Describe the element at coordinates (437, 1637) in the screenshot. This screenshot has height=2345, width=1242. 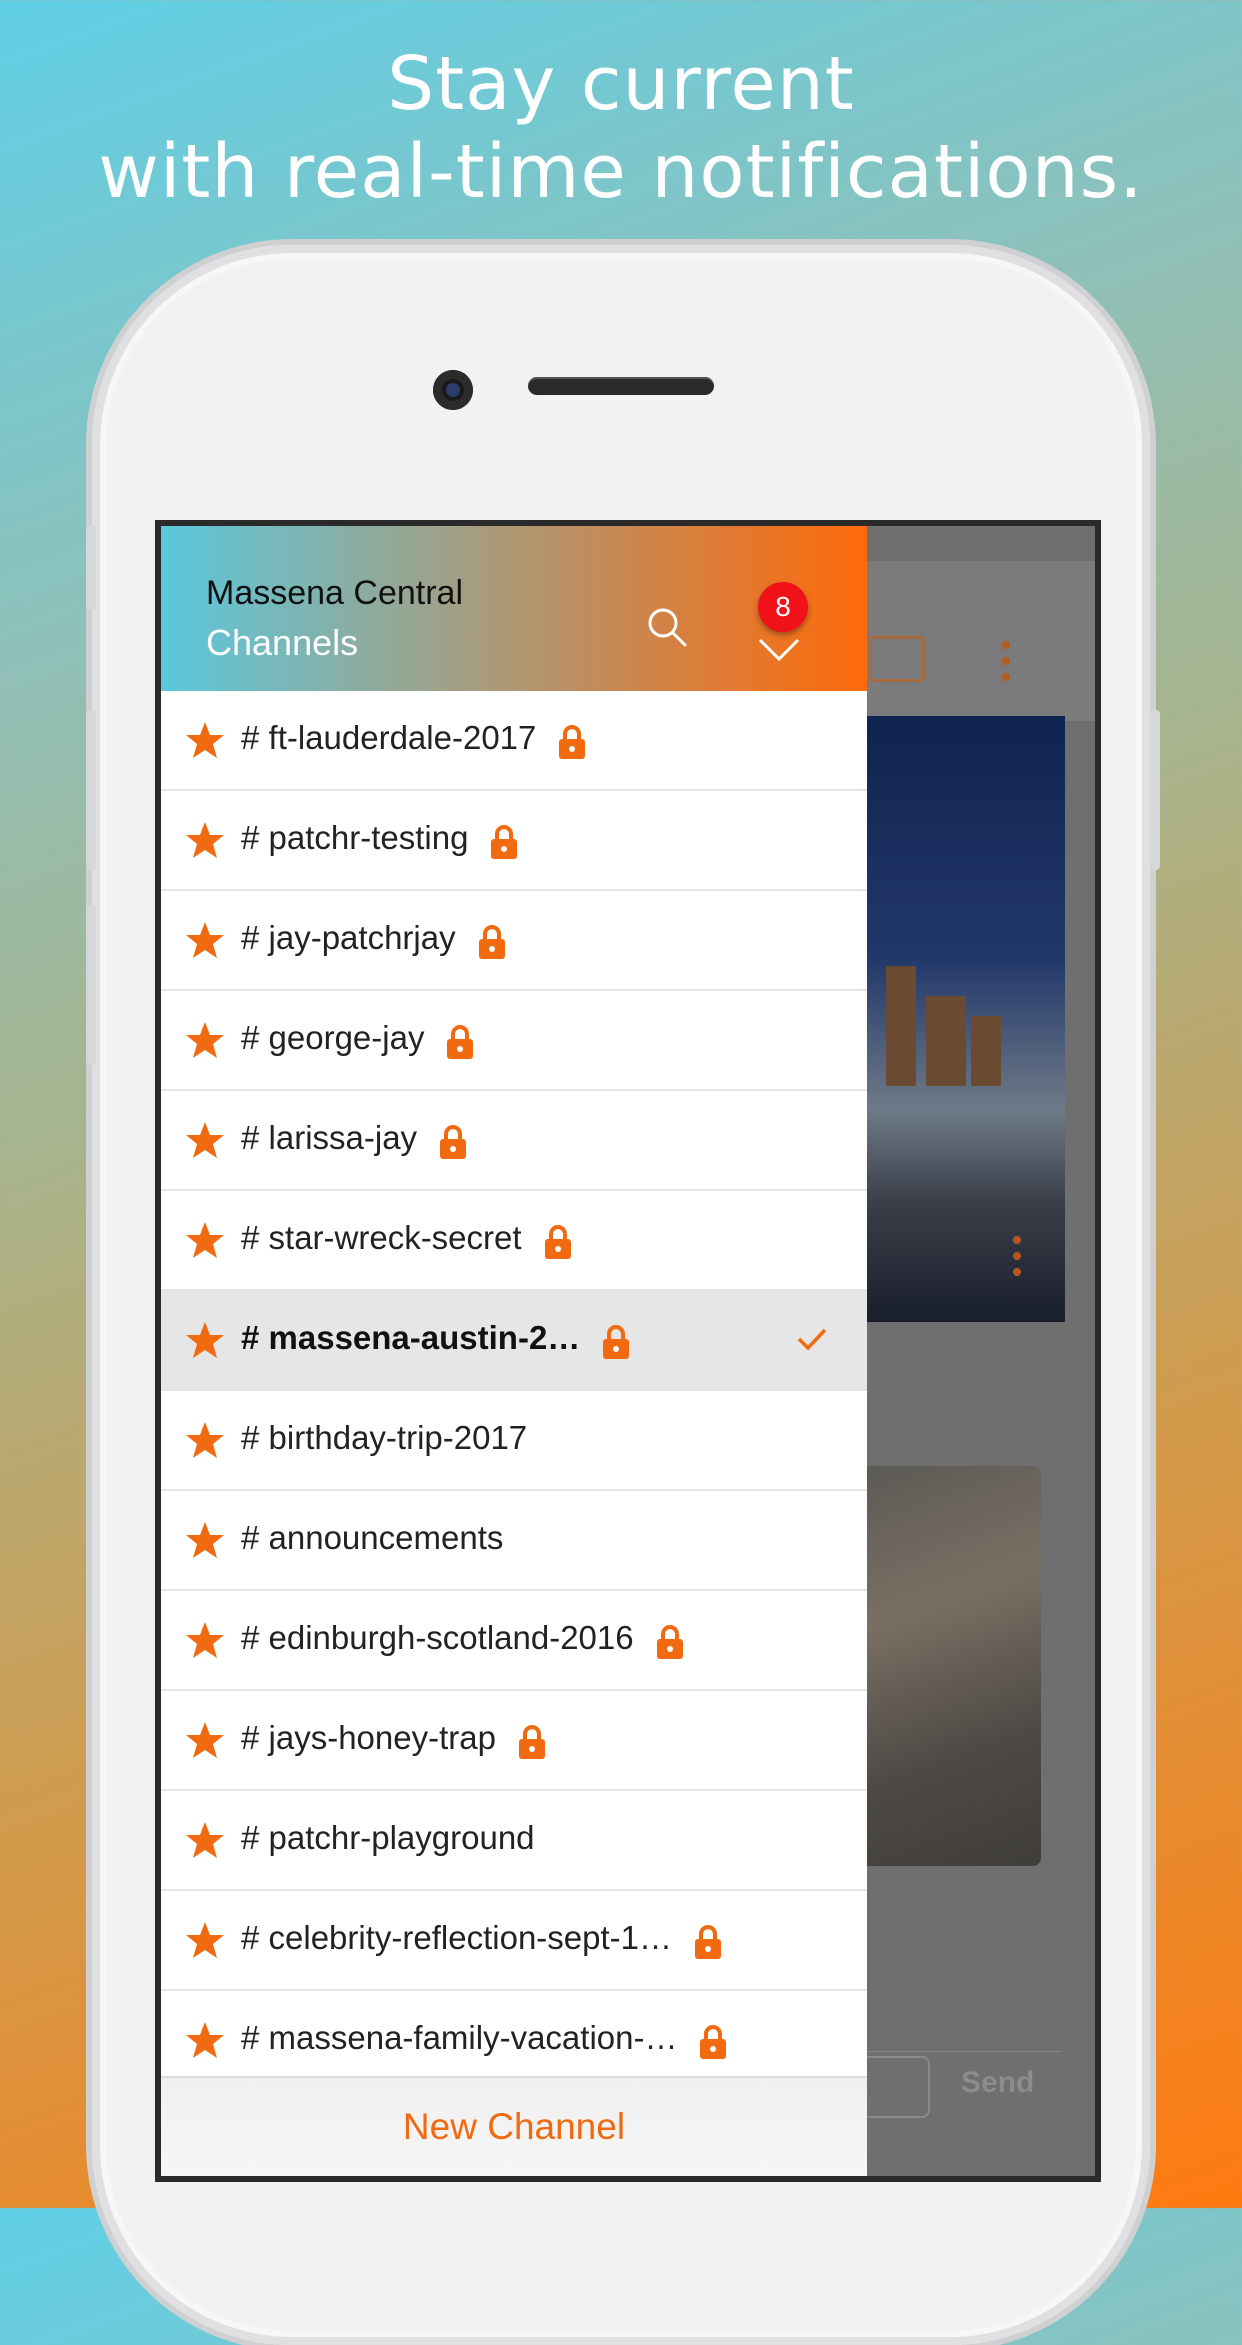
I see `channel-name: # edinburgh-scotland-2016` at that location.